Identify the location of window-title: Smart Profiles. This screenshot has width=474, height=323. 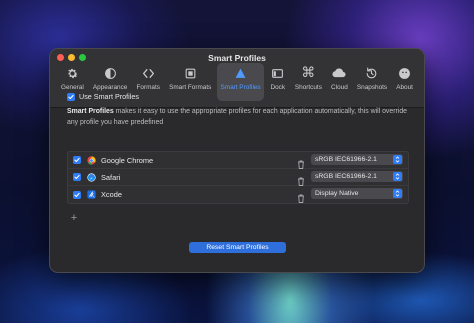
(237, 58).